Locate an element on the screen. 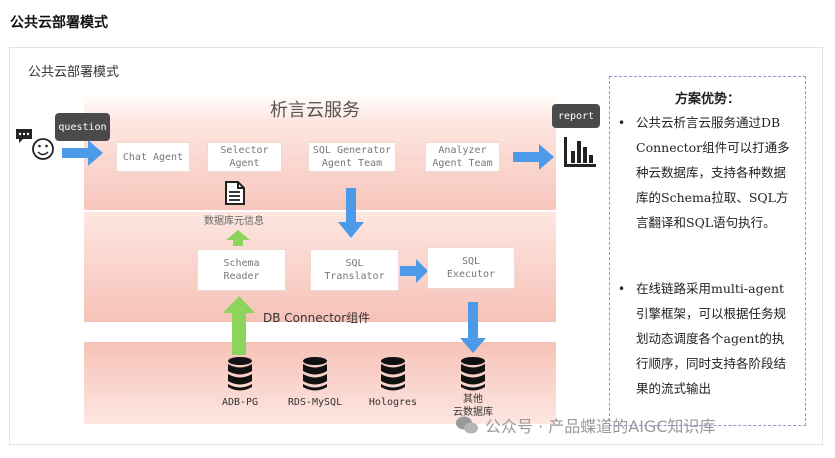 Image resolution: width=835 pixels, height=458 pixels. schema-to-metadata-arrow is located at coordinates (238, 238).